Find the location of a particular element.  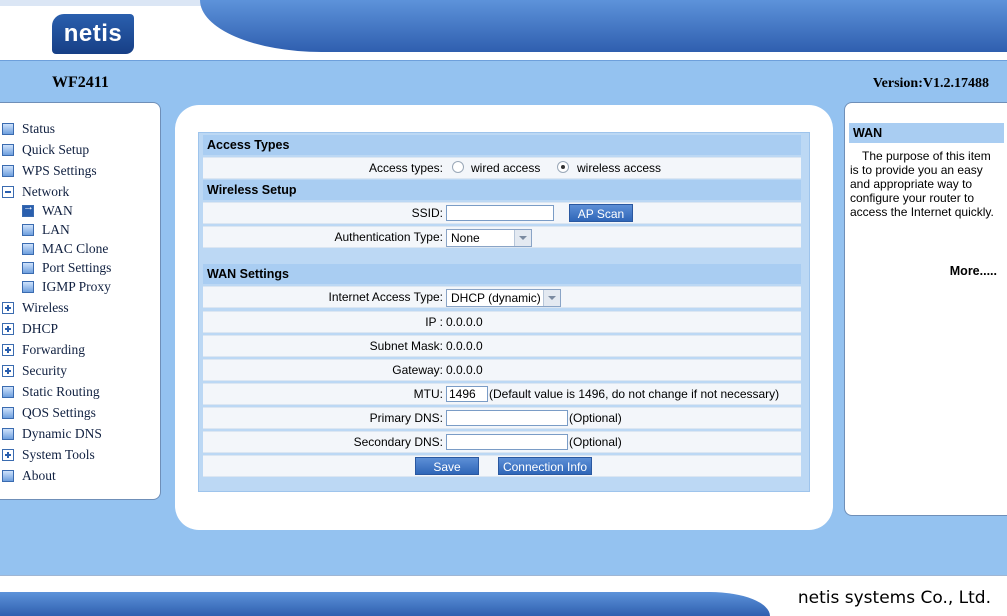

row-internet-access-type: Internet Access Type: DHCP (dynamic) is located at coordinates (502, 297).